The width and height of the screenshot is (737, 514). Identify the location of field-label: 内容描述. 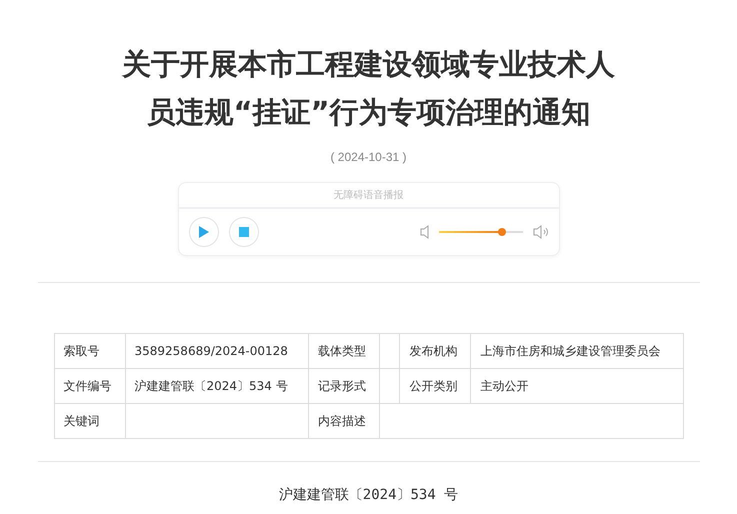
(344, 421).